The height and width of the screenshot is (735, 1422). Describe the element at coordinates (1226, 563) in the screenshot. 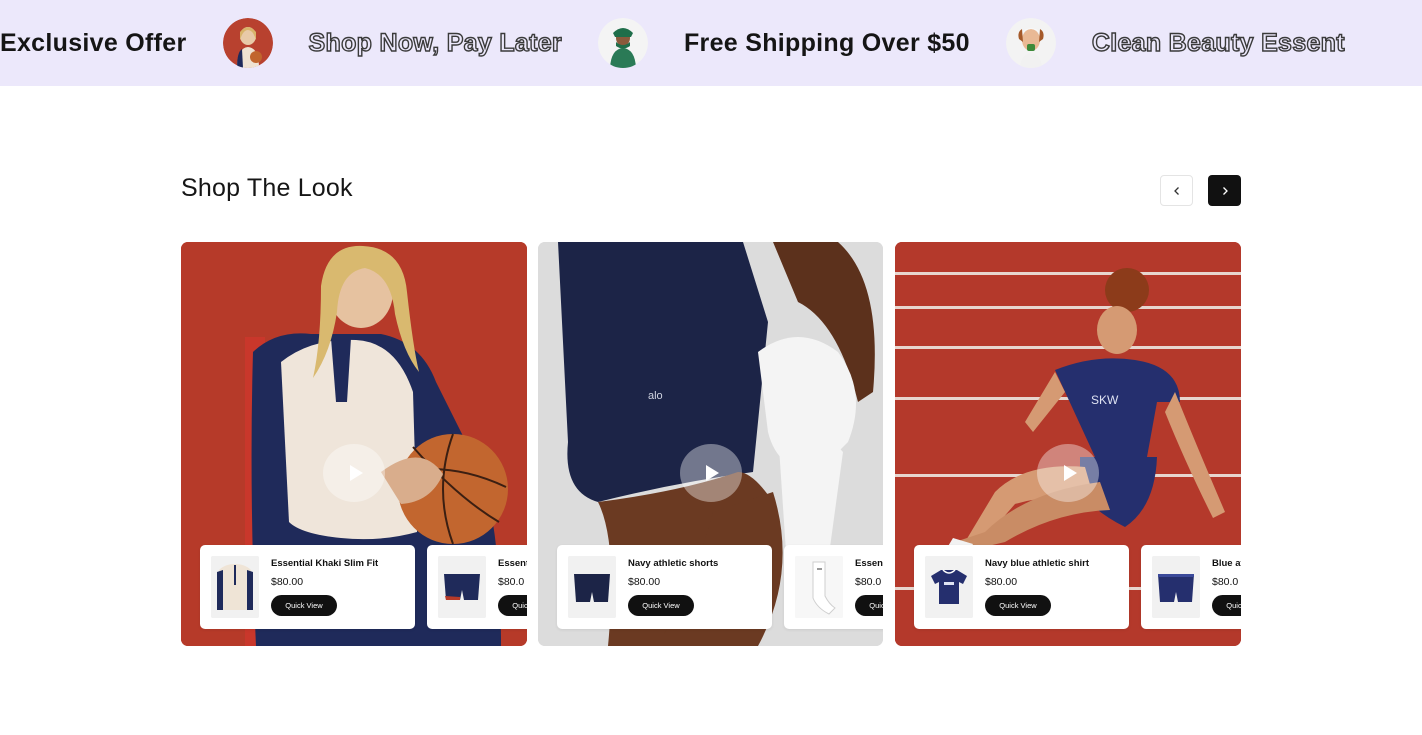

I see `product-name: Blue at` at that location.